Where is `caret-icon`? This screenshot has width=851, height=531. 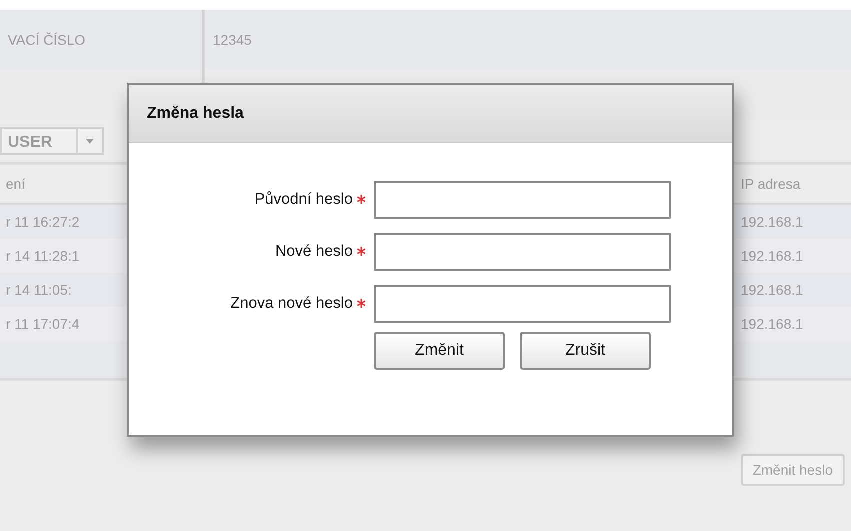 caret-icon is located at coordinates (90, 141).